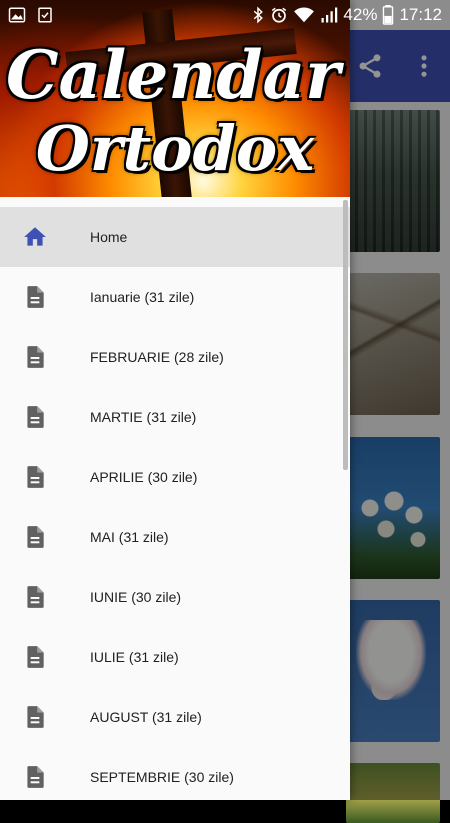 The height and width of the screenshot is (823, 450). What do you see at coordinates (143, 417) in the screenshot?
I see `menu-item-label: MARTIE (31 zile)` at bounding box center [143, 417].